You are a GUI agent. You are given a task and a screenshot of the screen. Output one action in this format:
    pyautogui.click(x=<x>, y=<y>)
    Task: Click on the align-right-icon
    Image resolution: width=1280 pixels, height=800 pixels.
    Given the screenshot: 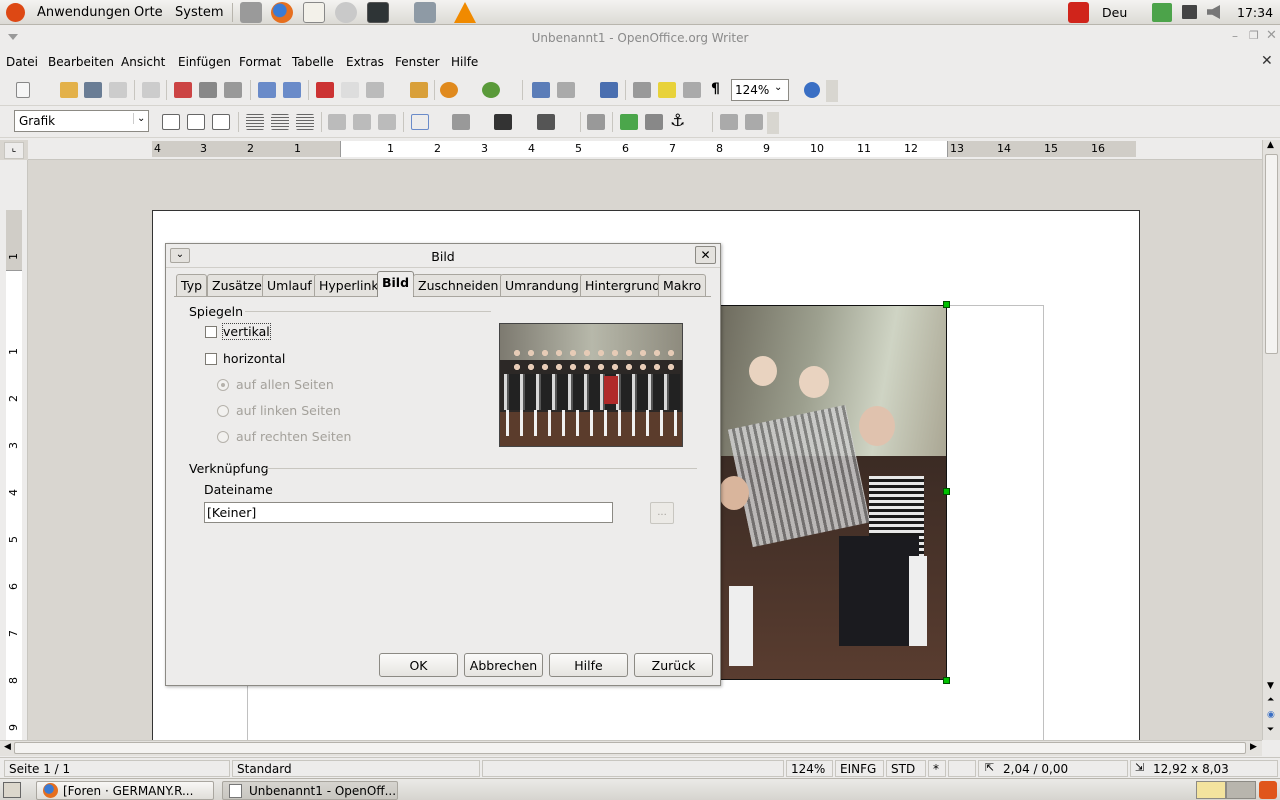 What is the action you would take?
    pyautogui.click(x=305, y=122)
    